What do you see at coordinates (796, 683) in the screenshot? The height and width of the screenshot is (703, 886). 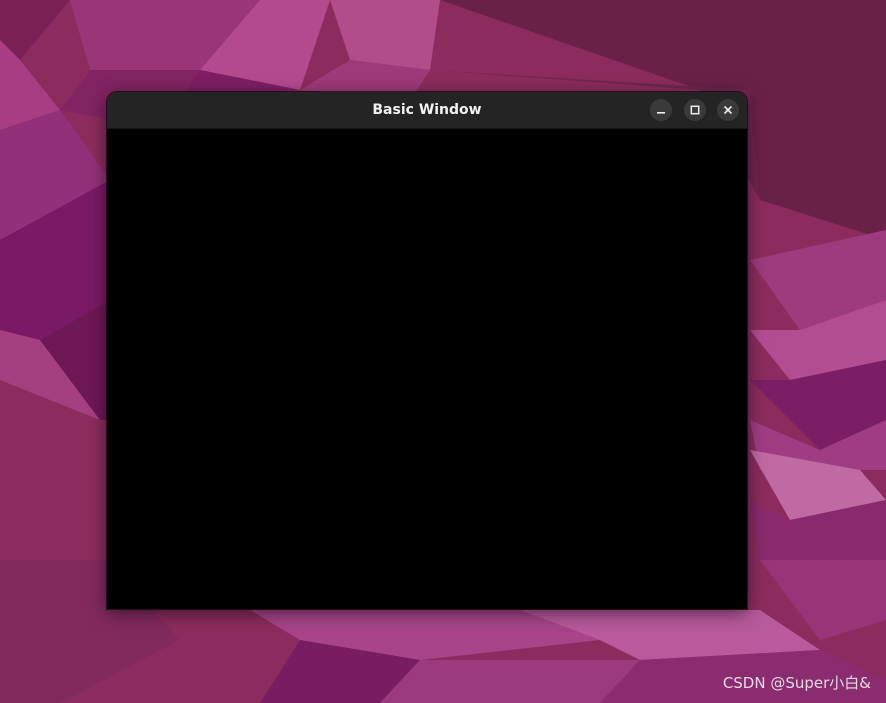 I see `watermark-text: CSDN @Super小白&` at bounding box center [796, 683].